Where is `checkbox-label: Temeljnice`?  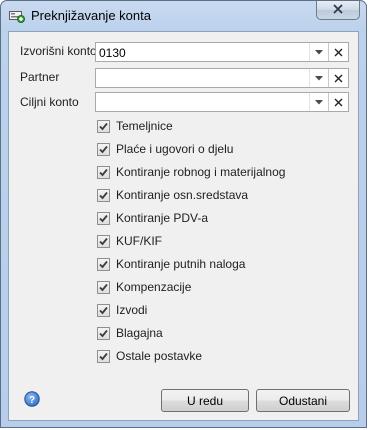
checkbox-label: Temeljnice is located at coordinates (144, 126).